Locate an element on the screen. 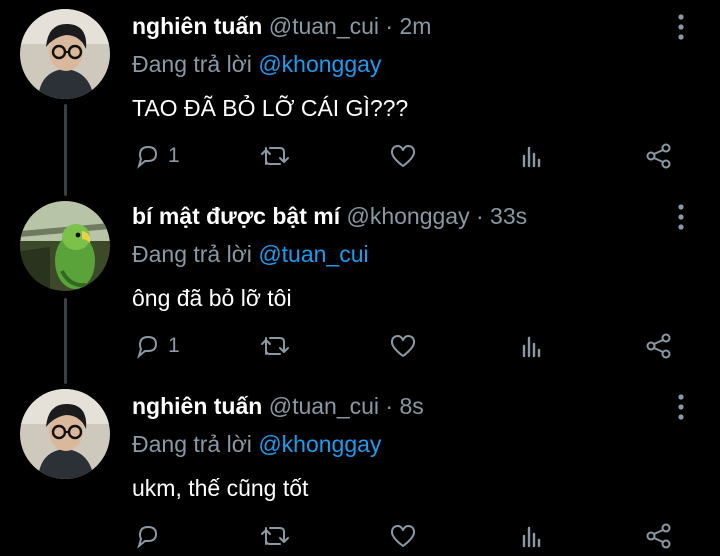 The width and height of the screenshot is (720, 556). replying-to: Đang trả lời @tuan_cui is located at coordinates (250, 254).